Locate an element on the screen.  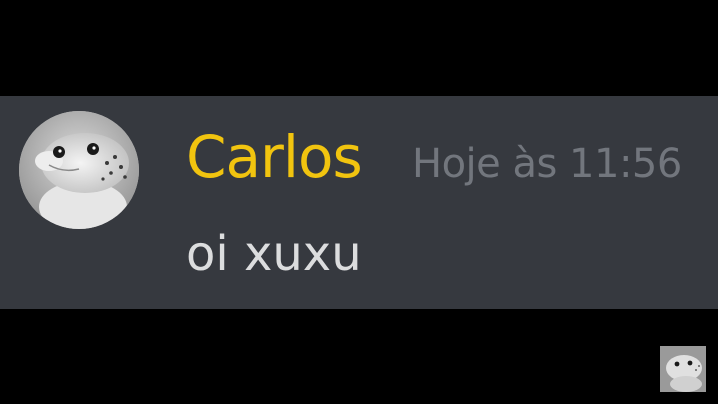
video-thumbnail is located at coordinates (683, 369).